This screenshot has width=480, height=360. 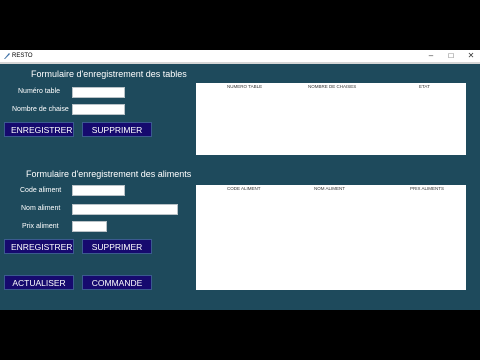 I want to click on numero-table-input, so click(x=98, y=92).